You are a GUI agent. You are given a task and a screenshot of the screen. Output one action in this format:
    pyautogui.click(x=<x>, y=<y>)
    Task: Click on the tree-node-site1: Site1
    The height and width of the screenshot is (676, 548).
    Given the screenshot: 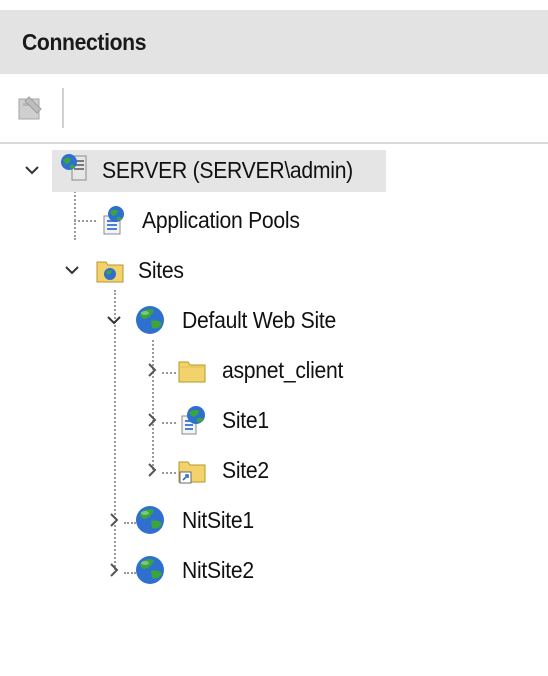 What is the action you would take?
    pyautogui.click(x=210, y=420)
    